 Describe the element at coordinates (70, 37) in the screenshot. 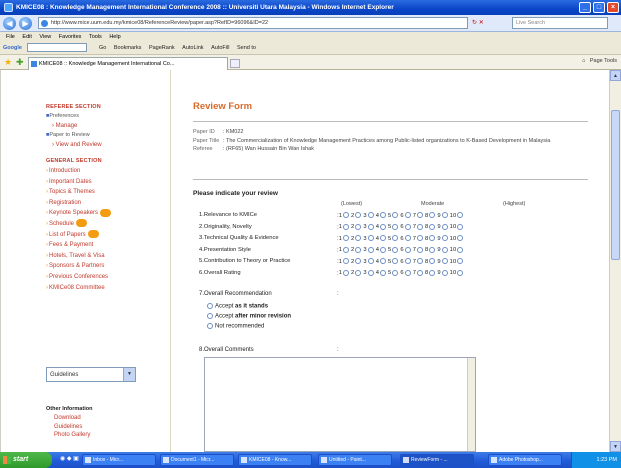

I see `menu-favorites: Favorites` at that location.